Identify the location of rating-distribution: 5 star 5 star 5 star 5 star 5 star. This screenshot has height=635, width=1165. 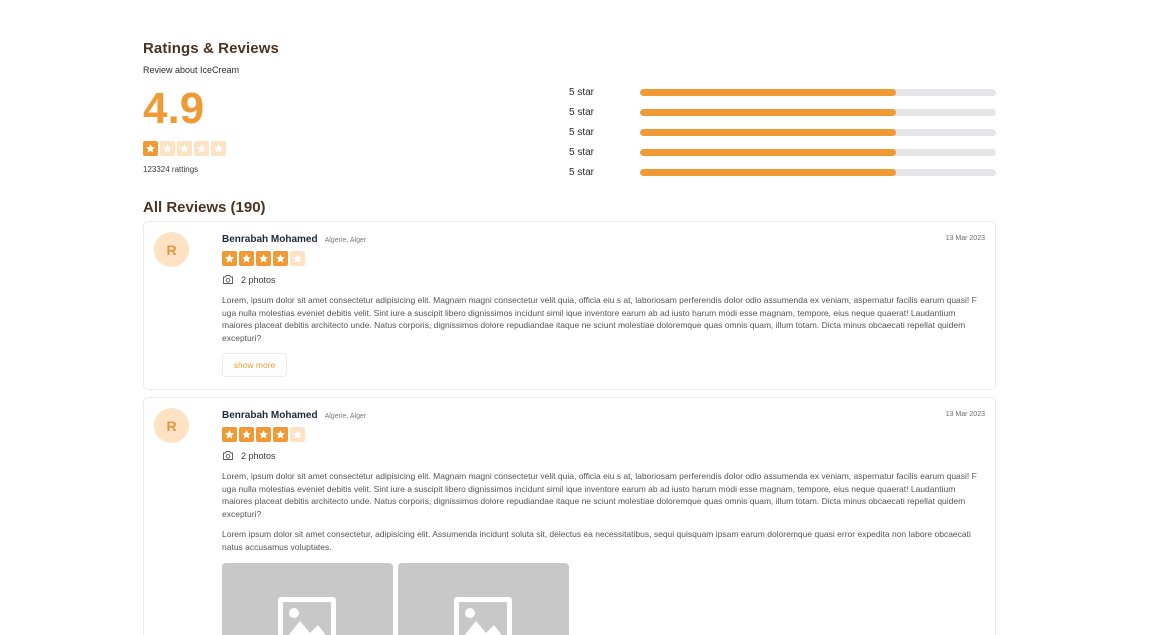
(782, 132).